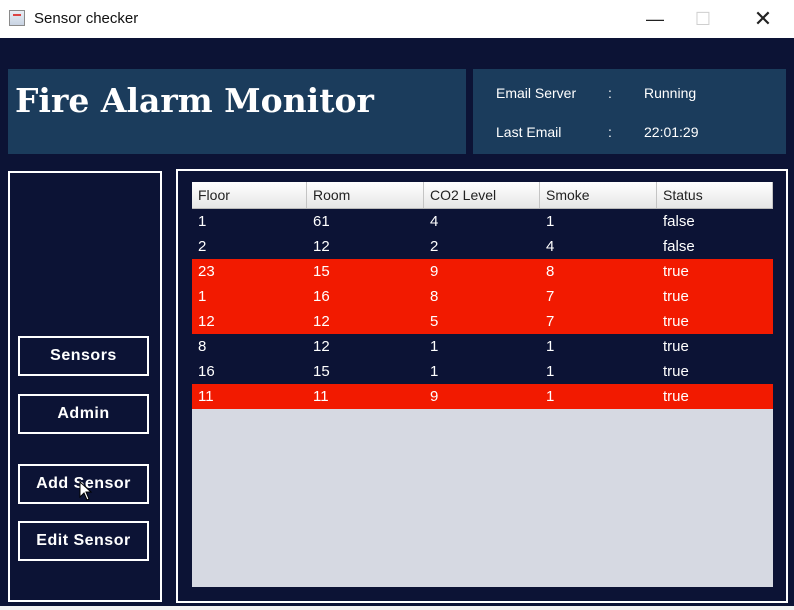  Describe the element at coordinates (636, 95) in the screenshot. I see `email-server-row: Email Server : Running` at that location.